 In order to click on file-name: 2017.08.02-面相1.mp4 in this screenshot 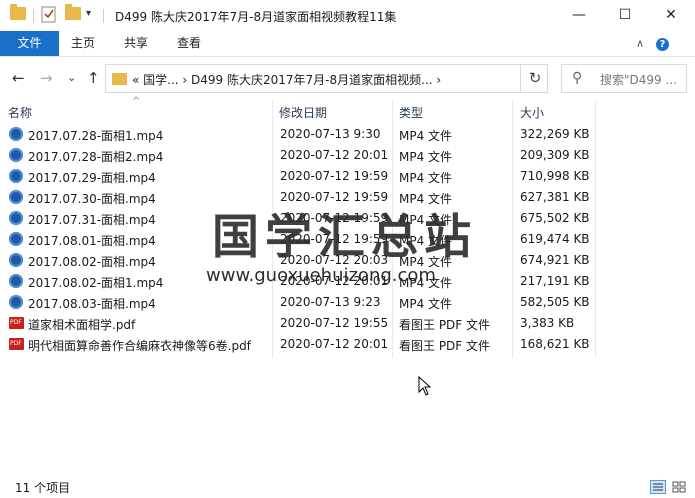, I will do `click(96, 283)`.